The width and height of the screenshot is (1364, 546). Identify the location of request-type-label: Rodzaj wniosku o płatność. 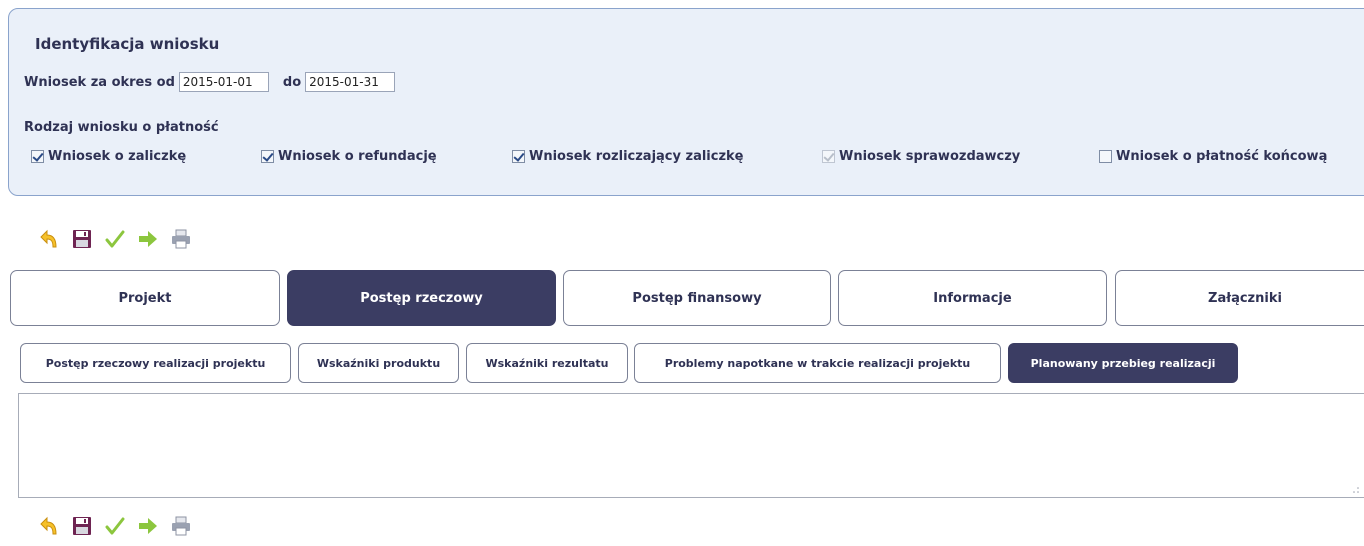
(121, 127).